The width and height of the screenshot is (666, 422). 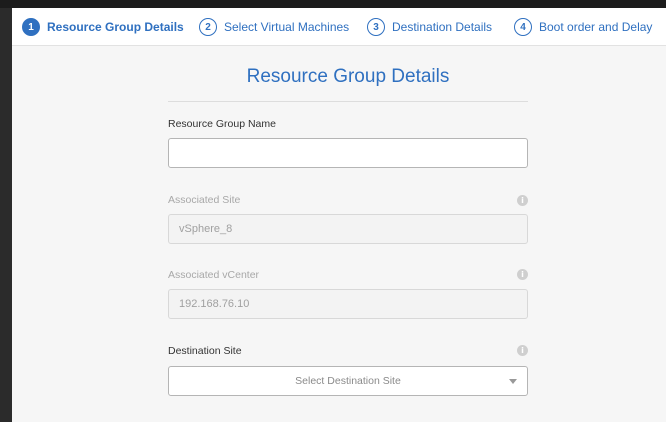 I want to click on associated-vcenter-field: 192.168.76.10, so click(x=348, y=304).